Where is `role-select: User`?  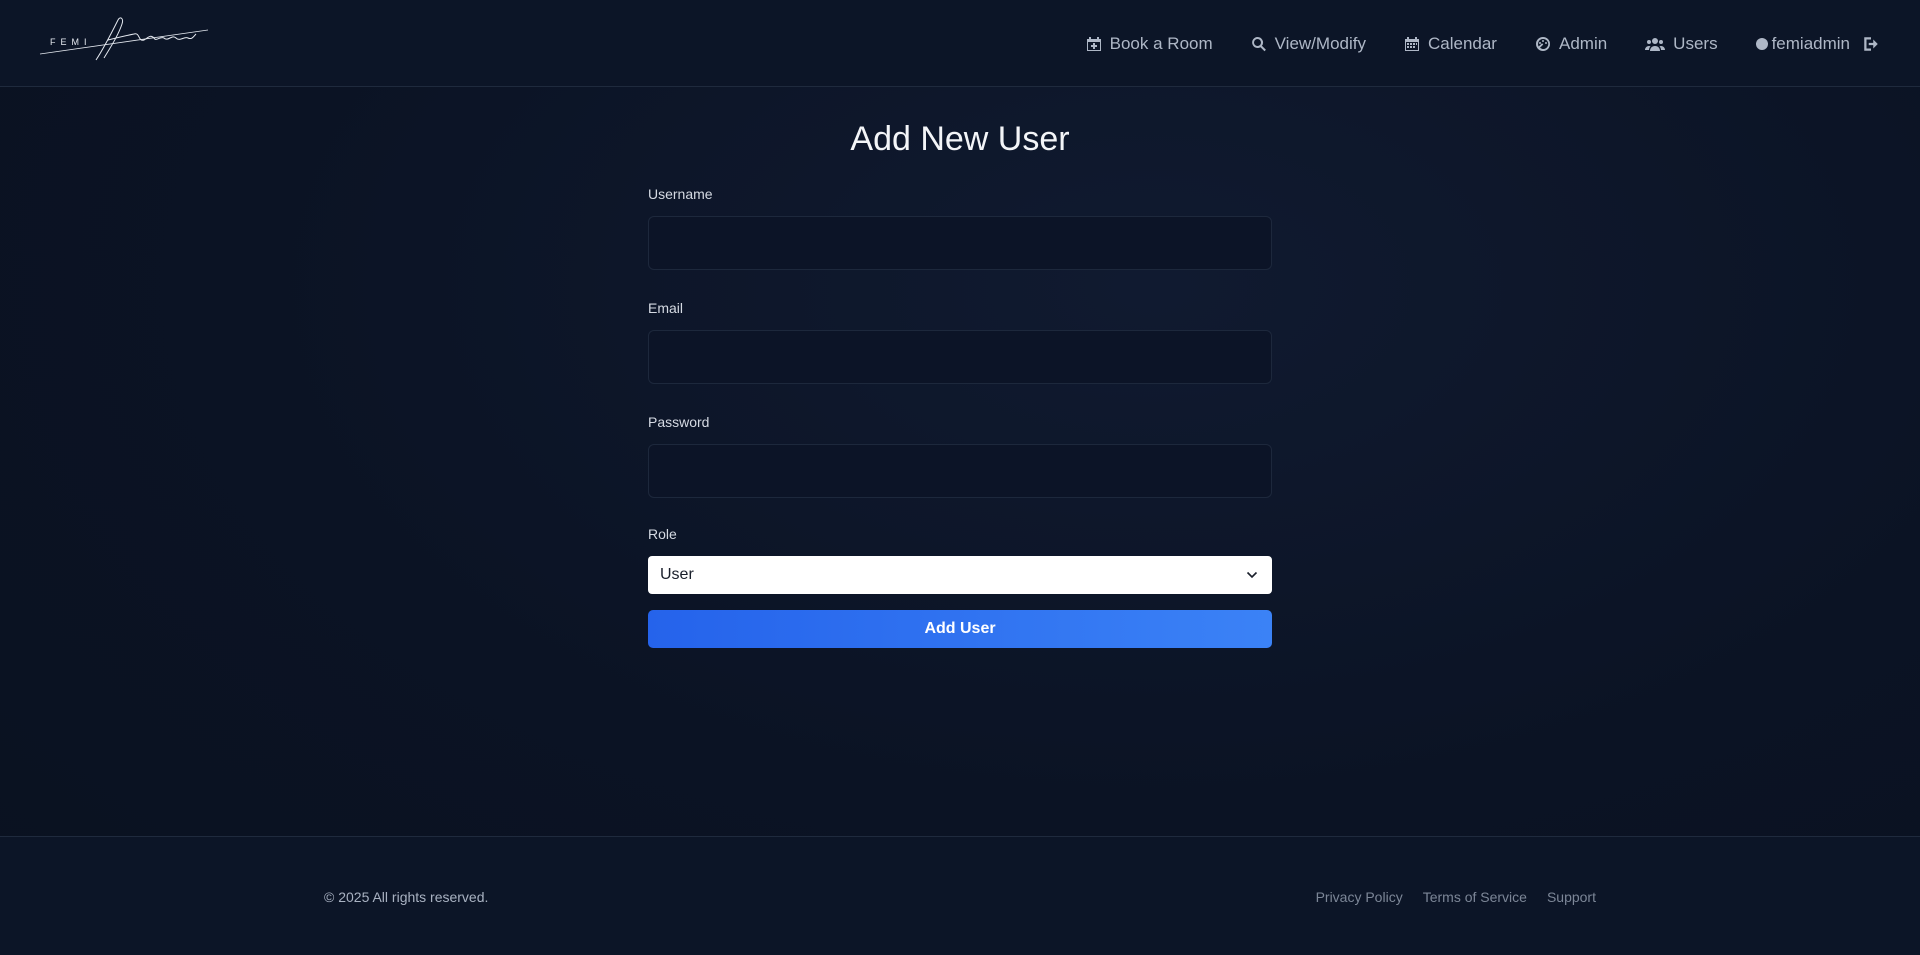
role-select: User is located at coordinates (960, 575).